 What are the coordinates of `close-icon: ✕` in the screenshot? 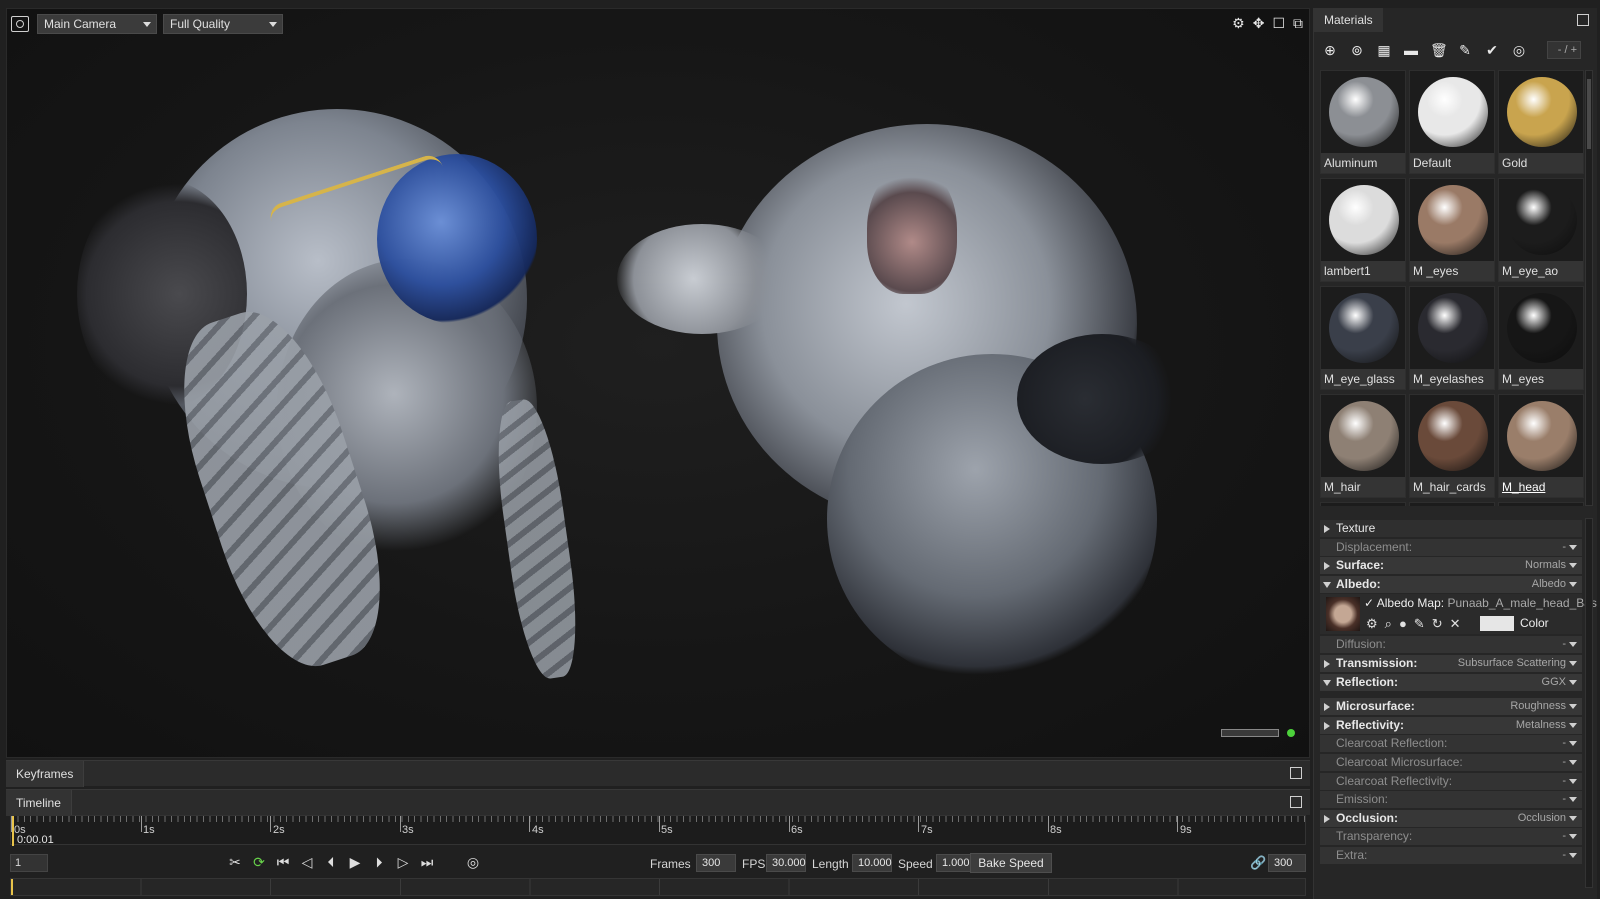 It's located at (1455, 624).